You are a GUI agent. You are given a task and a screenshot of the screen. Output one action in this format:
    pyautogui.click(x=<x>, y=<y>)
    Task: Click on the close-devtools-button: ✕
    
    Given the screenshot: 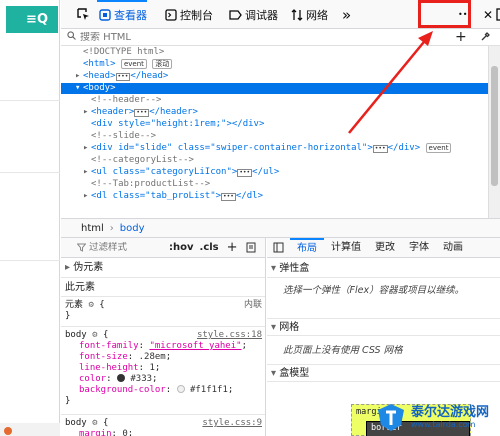 What is the action you would take?
    pyautogui.click(x=488, y=14)
    